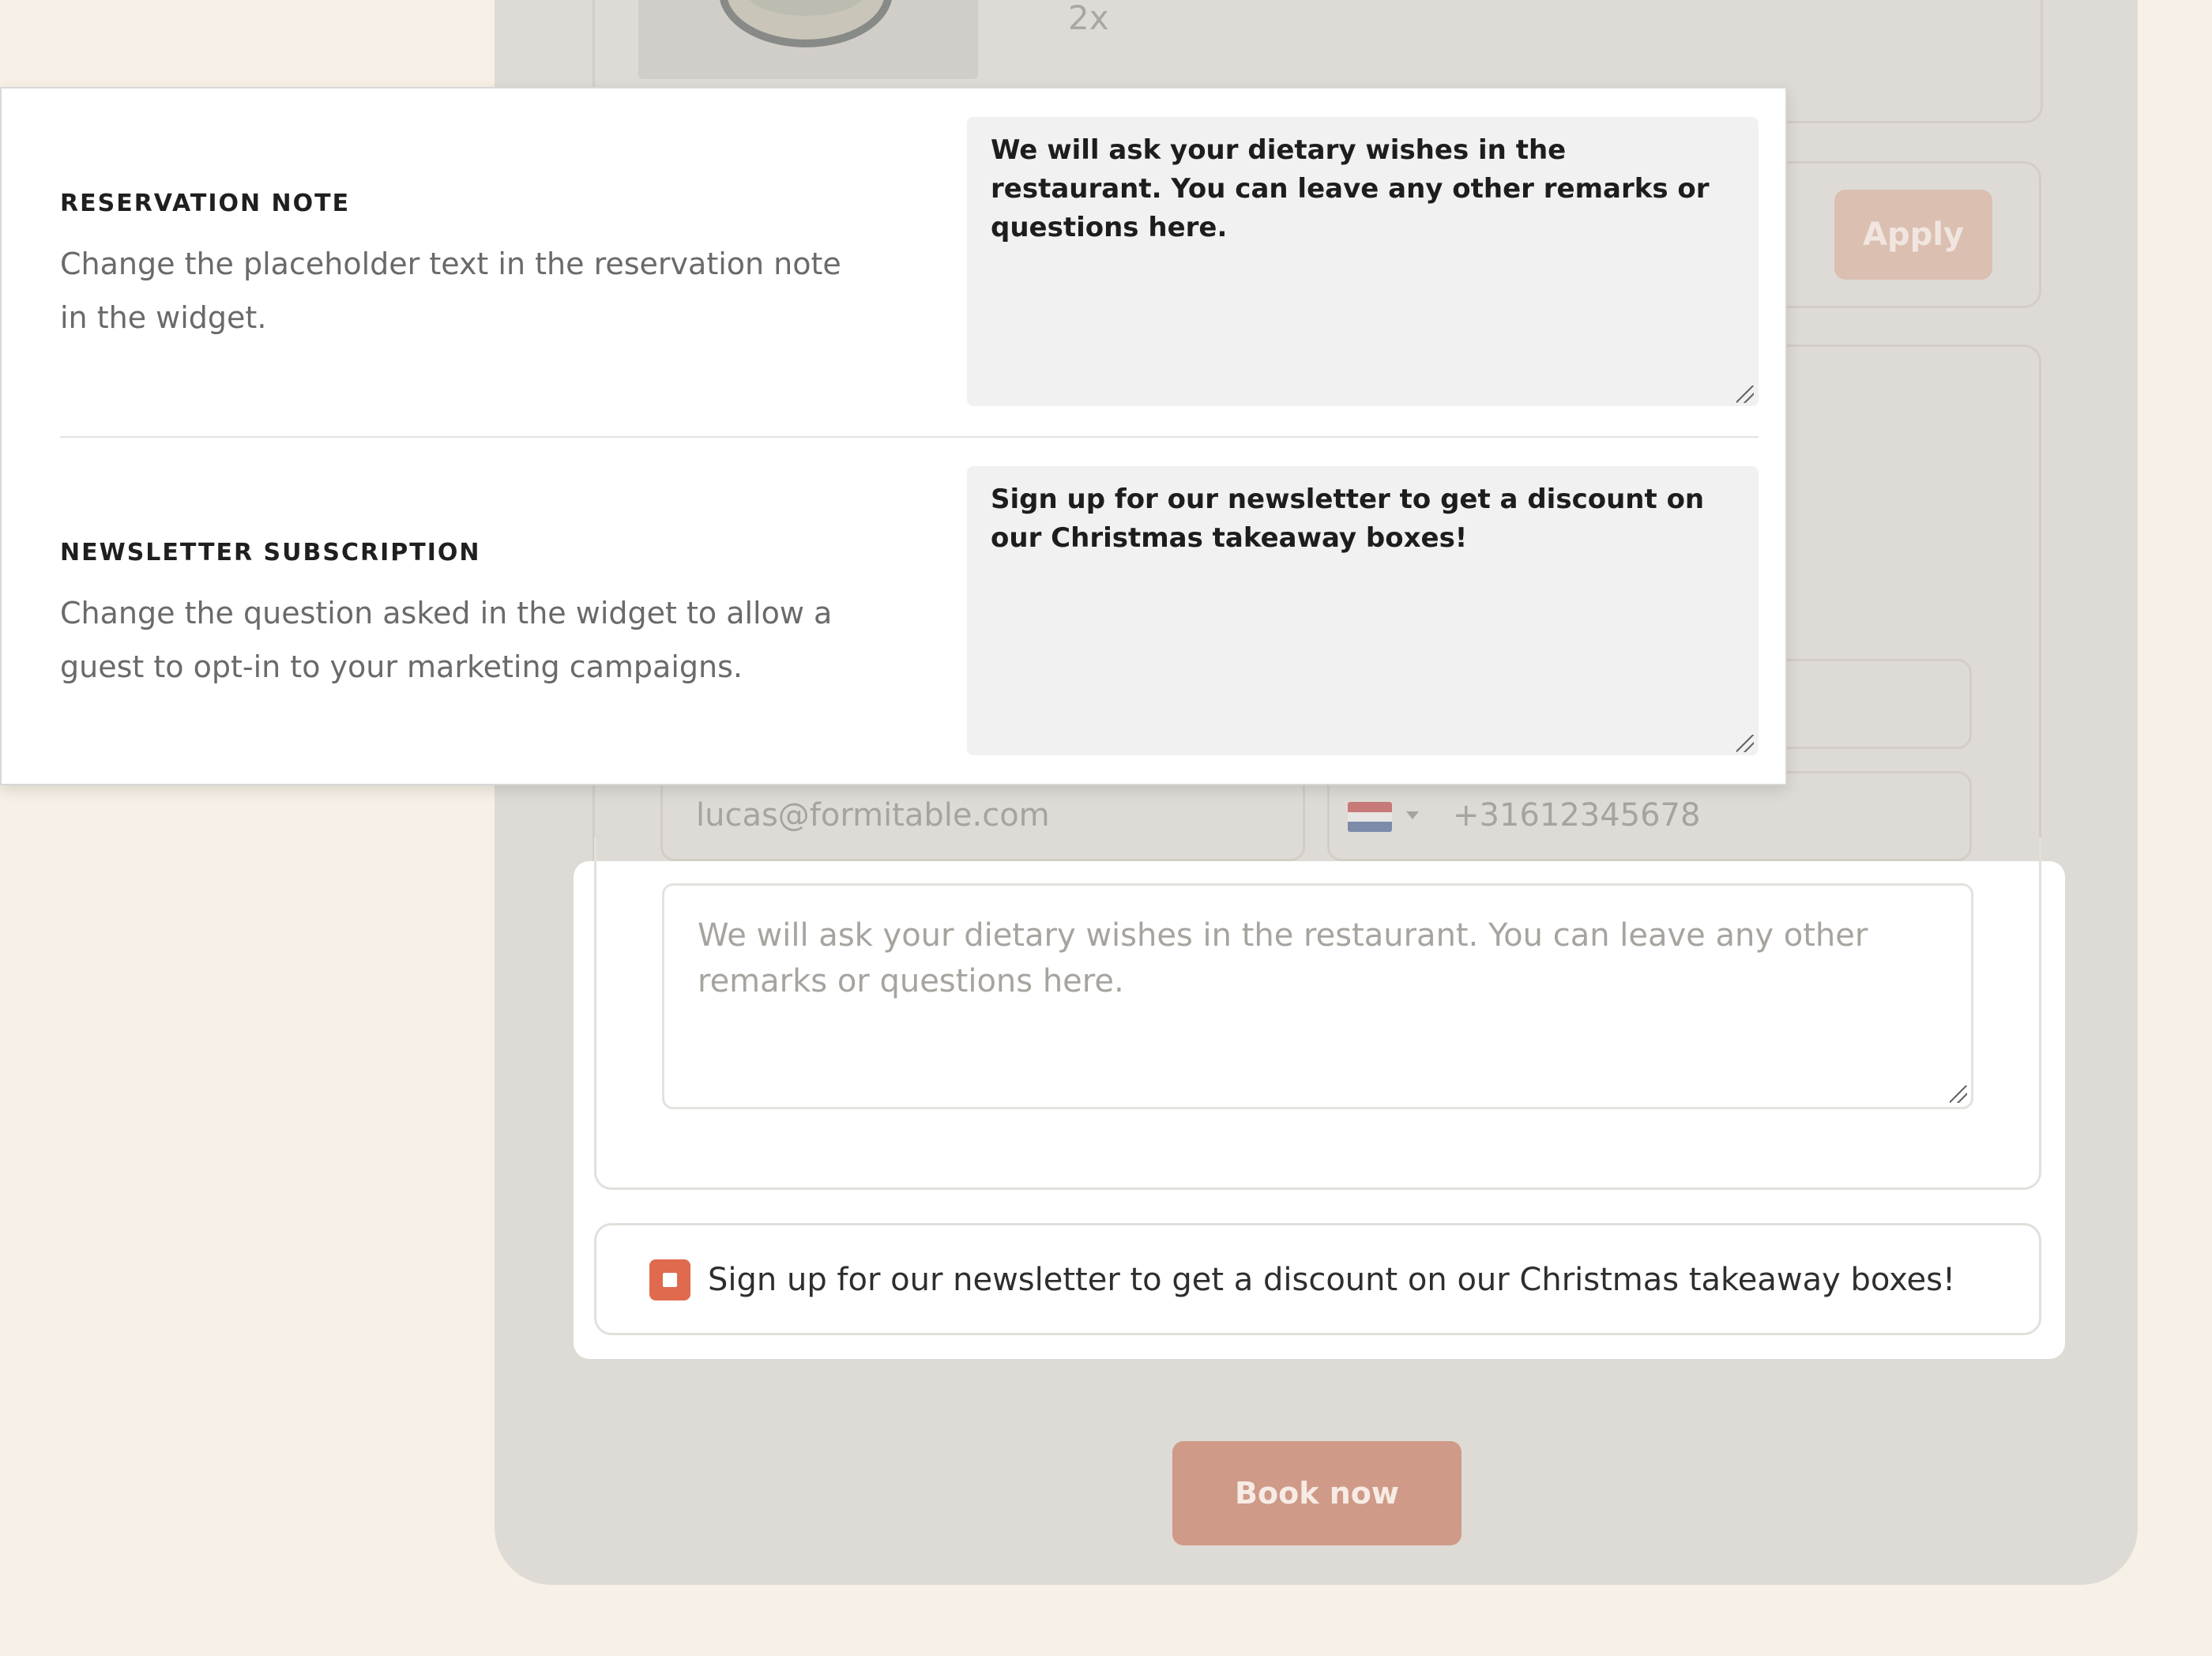  Describe the element at coordinates (270, 552) in the screenshot. I see `setting-title: NEWSLETTER SUBSCRIPTION` at that location.